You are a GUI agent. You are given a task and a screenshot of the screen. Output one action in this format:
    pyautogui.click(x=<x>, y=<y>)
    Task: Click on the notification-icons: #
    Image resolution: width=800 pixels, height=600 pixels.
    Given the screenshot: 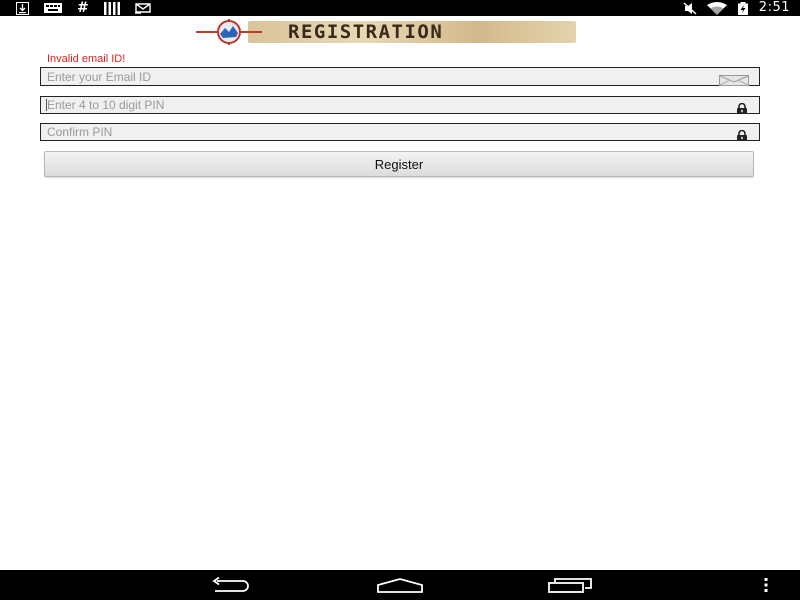 What is the action you would take?
    pyautogui.click(x=83, y=8)
    